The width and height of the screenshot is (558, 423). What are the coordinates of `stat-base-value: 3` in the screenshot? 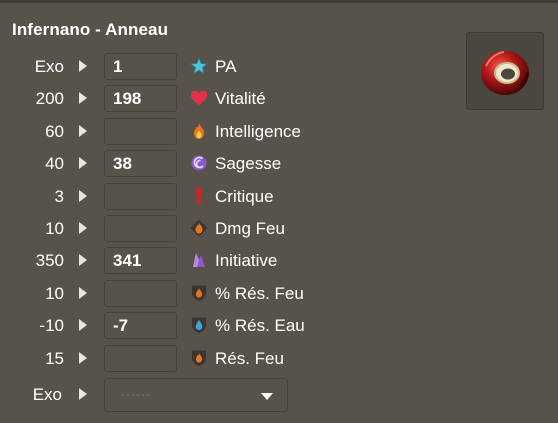 It's located at (59, 196).